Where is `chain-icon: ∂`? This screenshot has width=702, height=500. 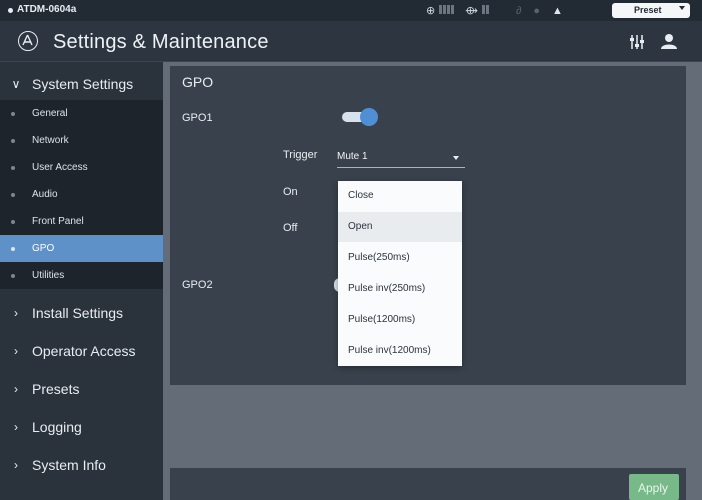 chain-icon: ∂ is located at coordinates (518, 10).